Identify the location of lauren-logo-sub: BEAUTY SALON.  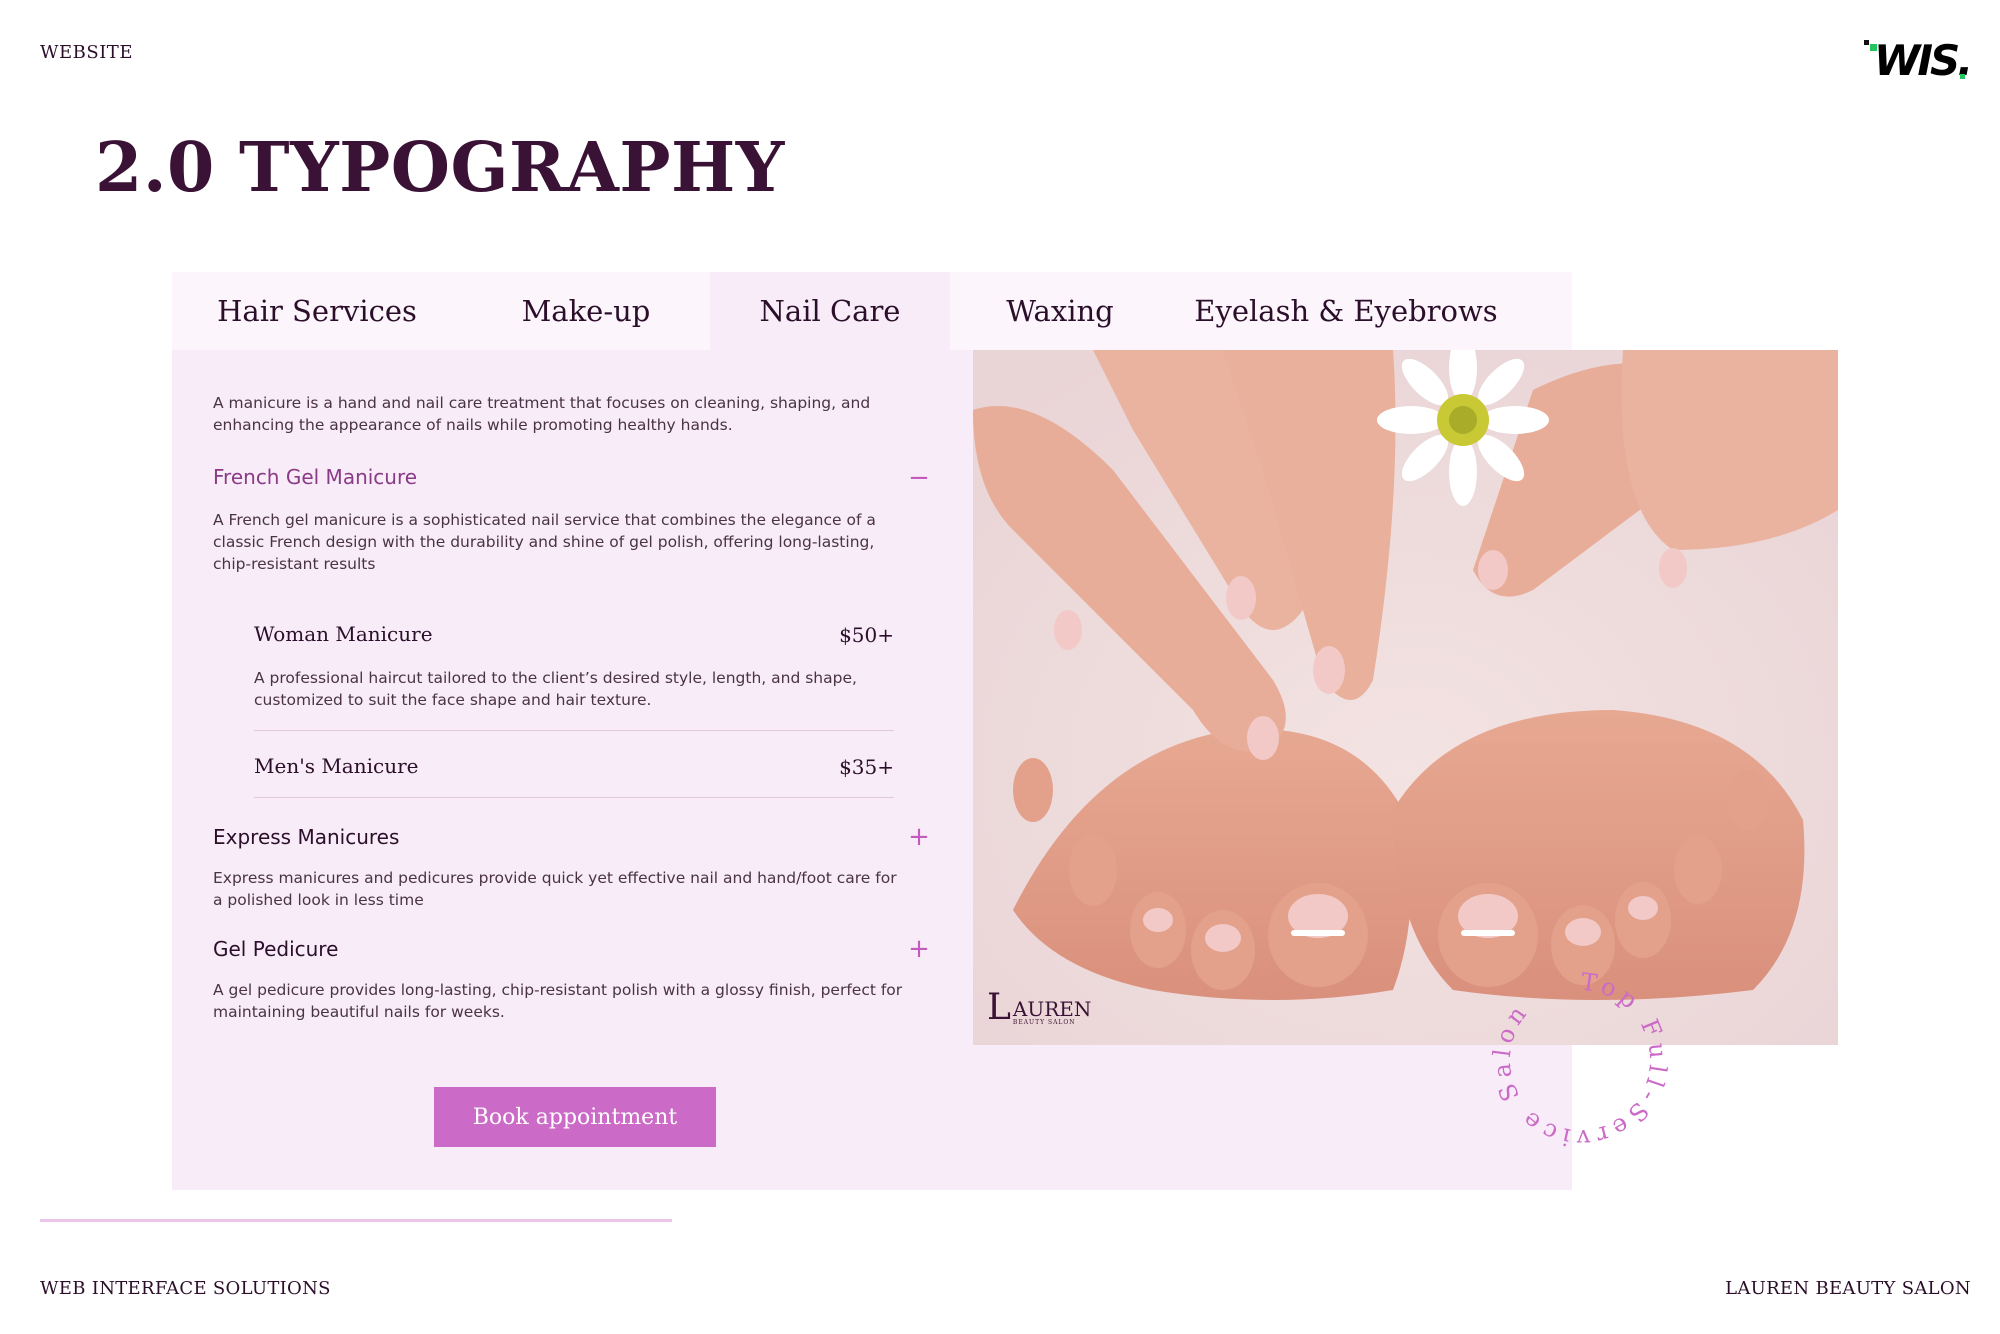
(1044, 1022).